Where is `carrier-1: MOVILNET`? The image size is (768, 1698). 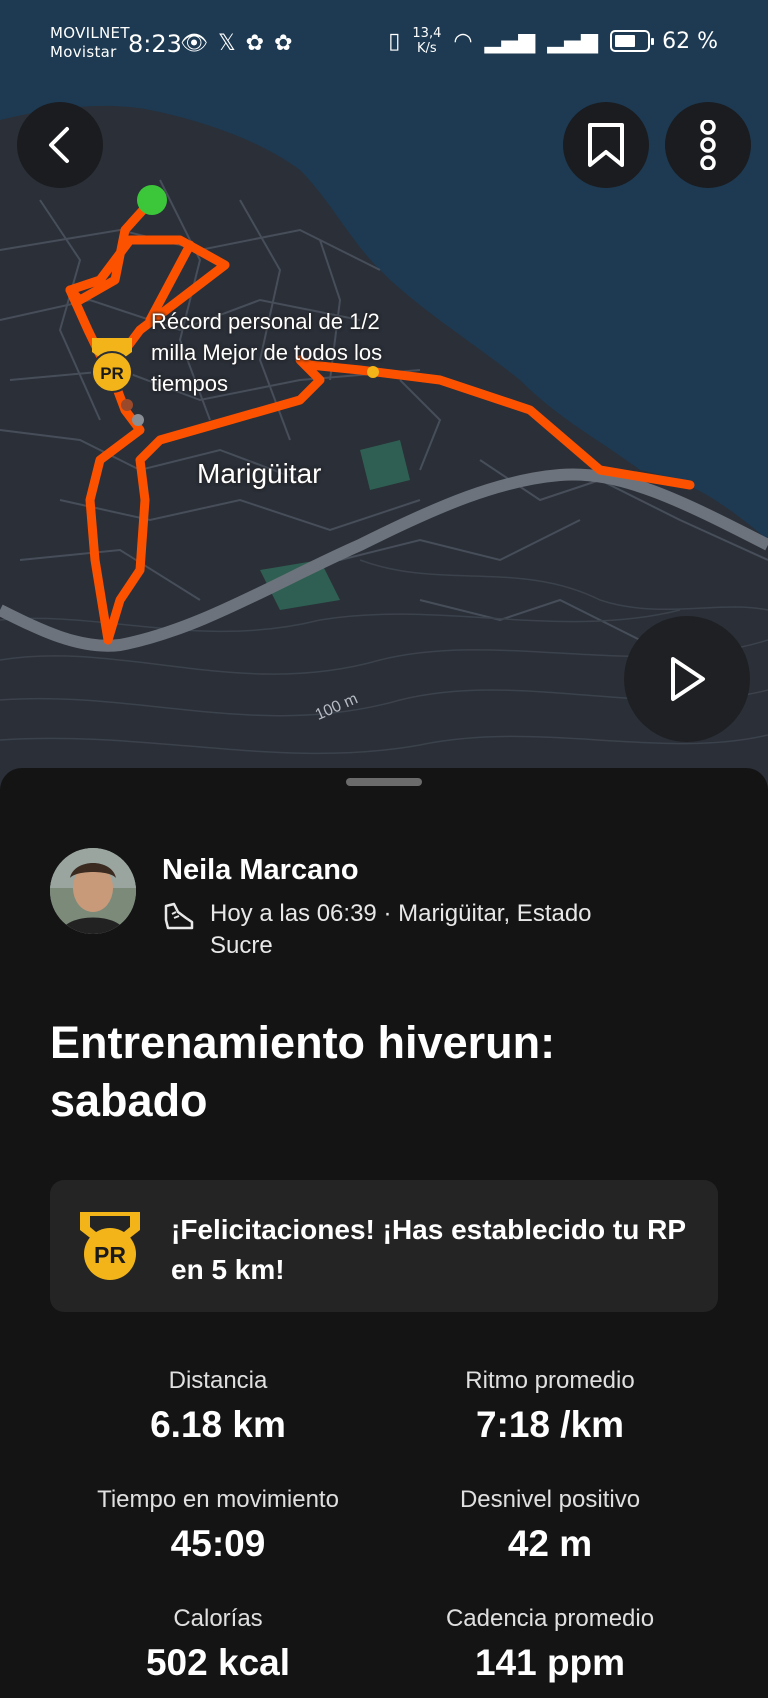 carrier-1: MOVILNET is located at coordinates (90, 33).